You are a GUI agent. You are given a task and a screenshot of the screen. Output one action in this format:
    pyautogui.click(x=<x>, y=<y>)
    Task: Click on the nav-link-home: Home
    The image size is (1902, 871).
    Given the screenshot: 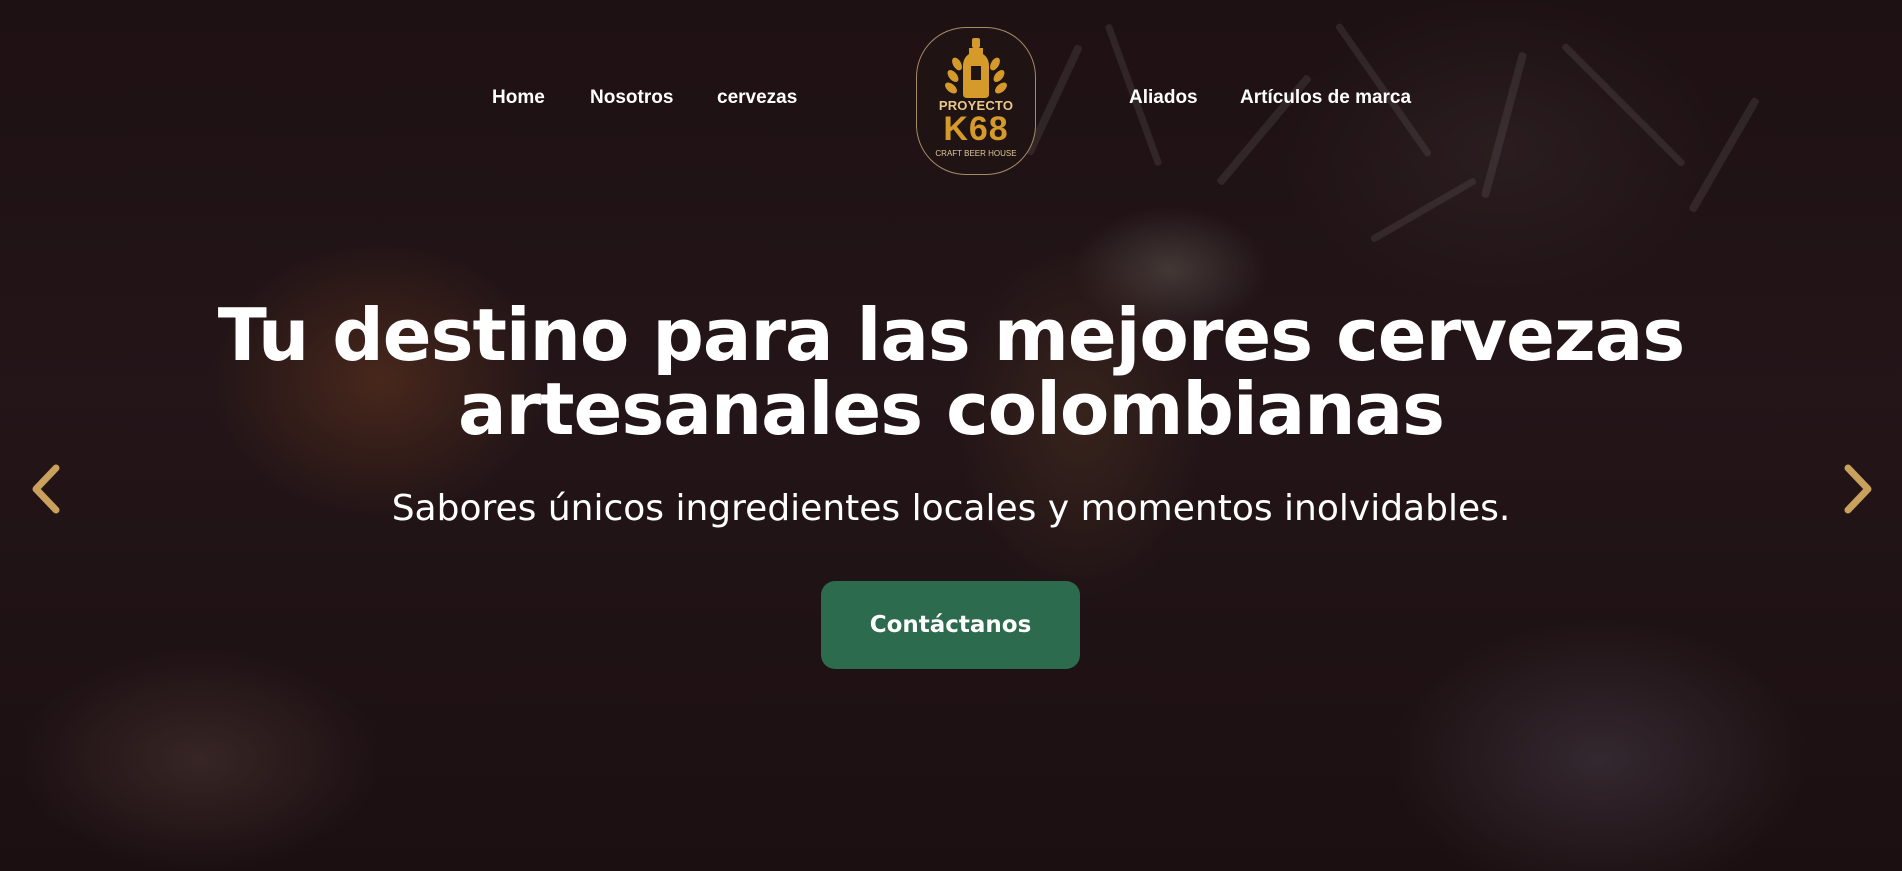 What is the action you would take?
    pyautogui.click(x=518, y=98)
    